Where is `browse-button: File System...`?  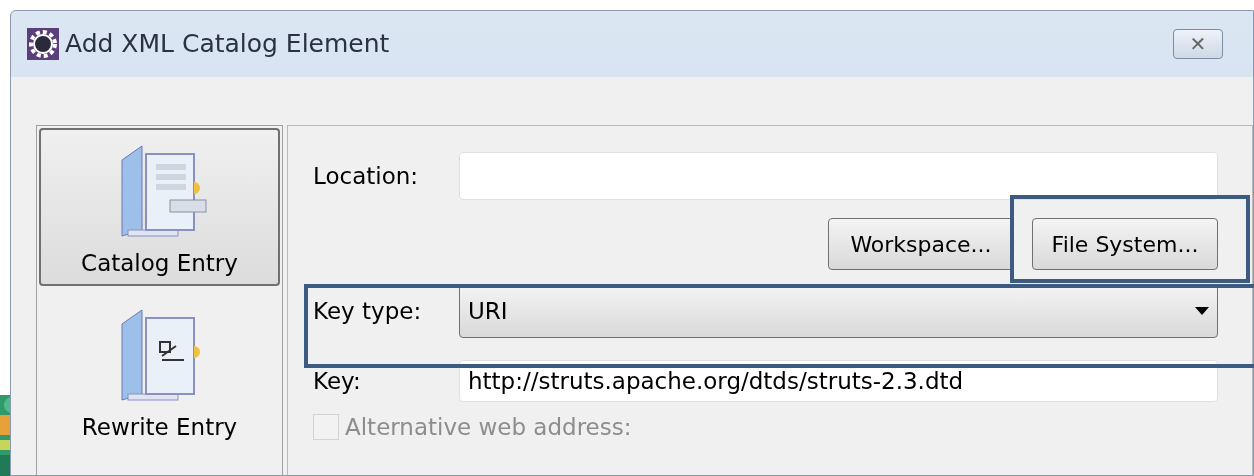 browse-button: File System... is located at coordinates (1125, 244).